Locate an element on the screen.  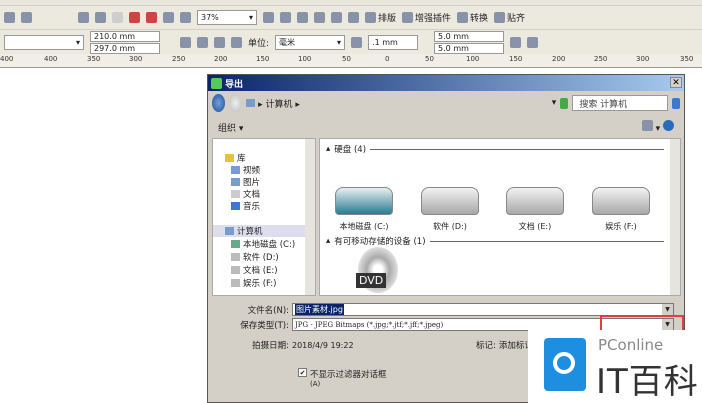
page-size-select: ▾ is located at coordinates (44, 42).